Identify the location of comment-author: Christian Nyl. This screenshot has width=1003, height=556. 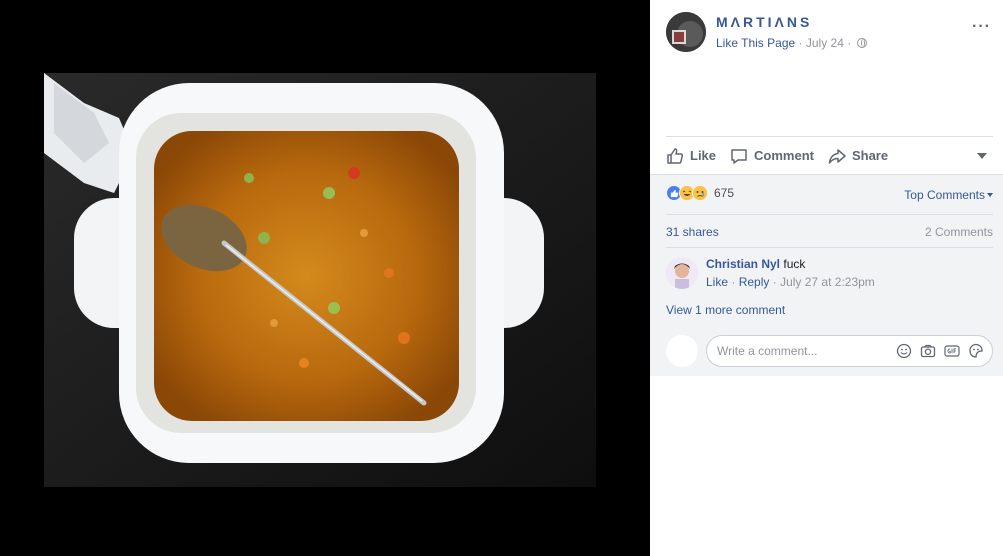
(743, 264).